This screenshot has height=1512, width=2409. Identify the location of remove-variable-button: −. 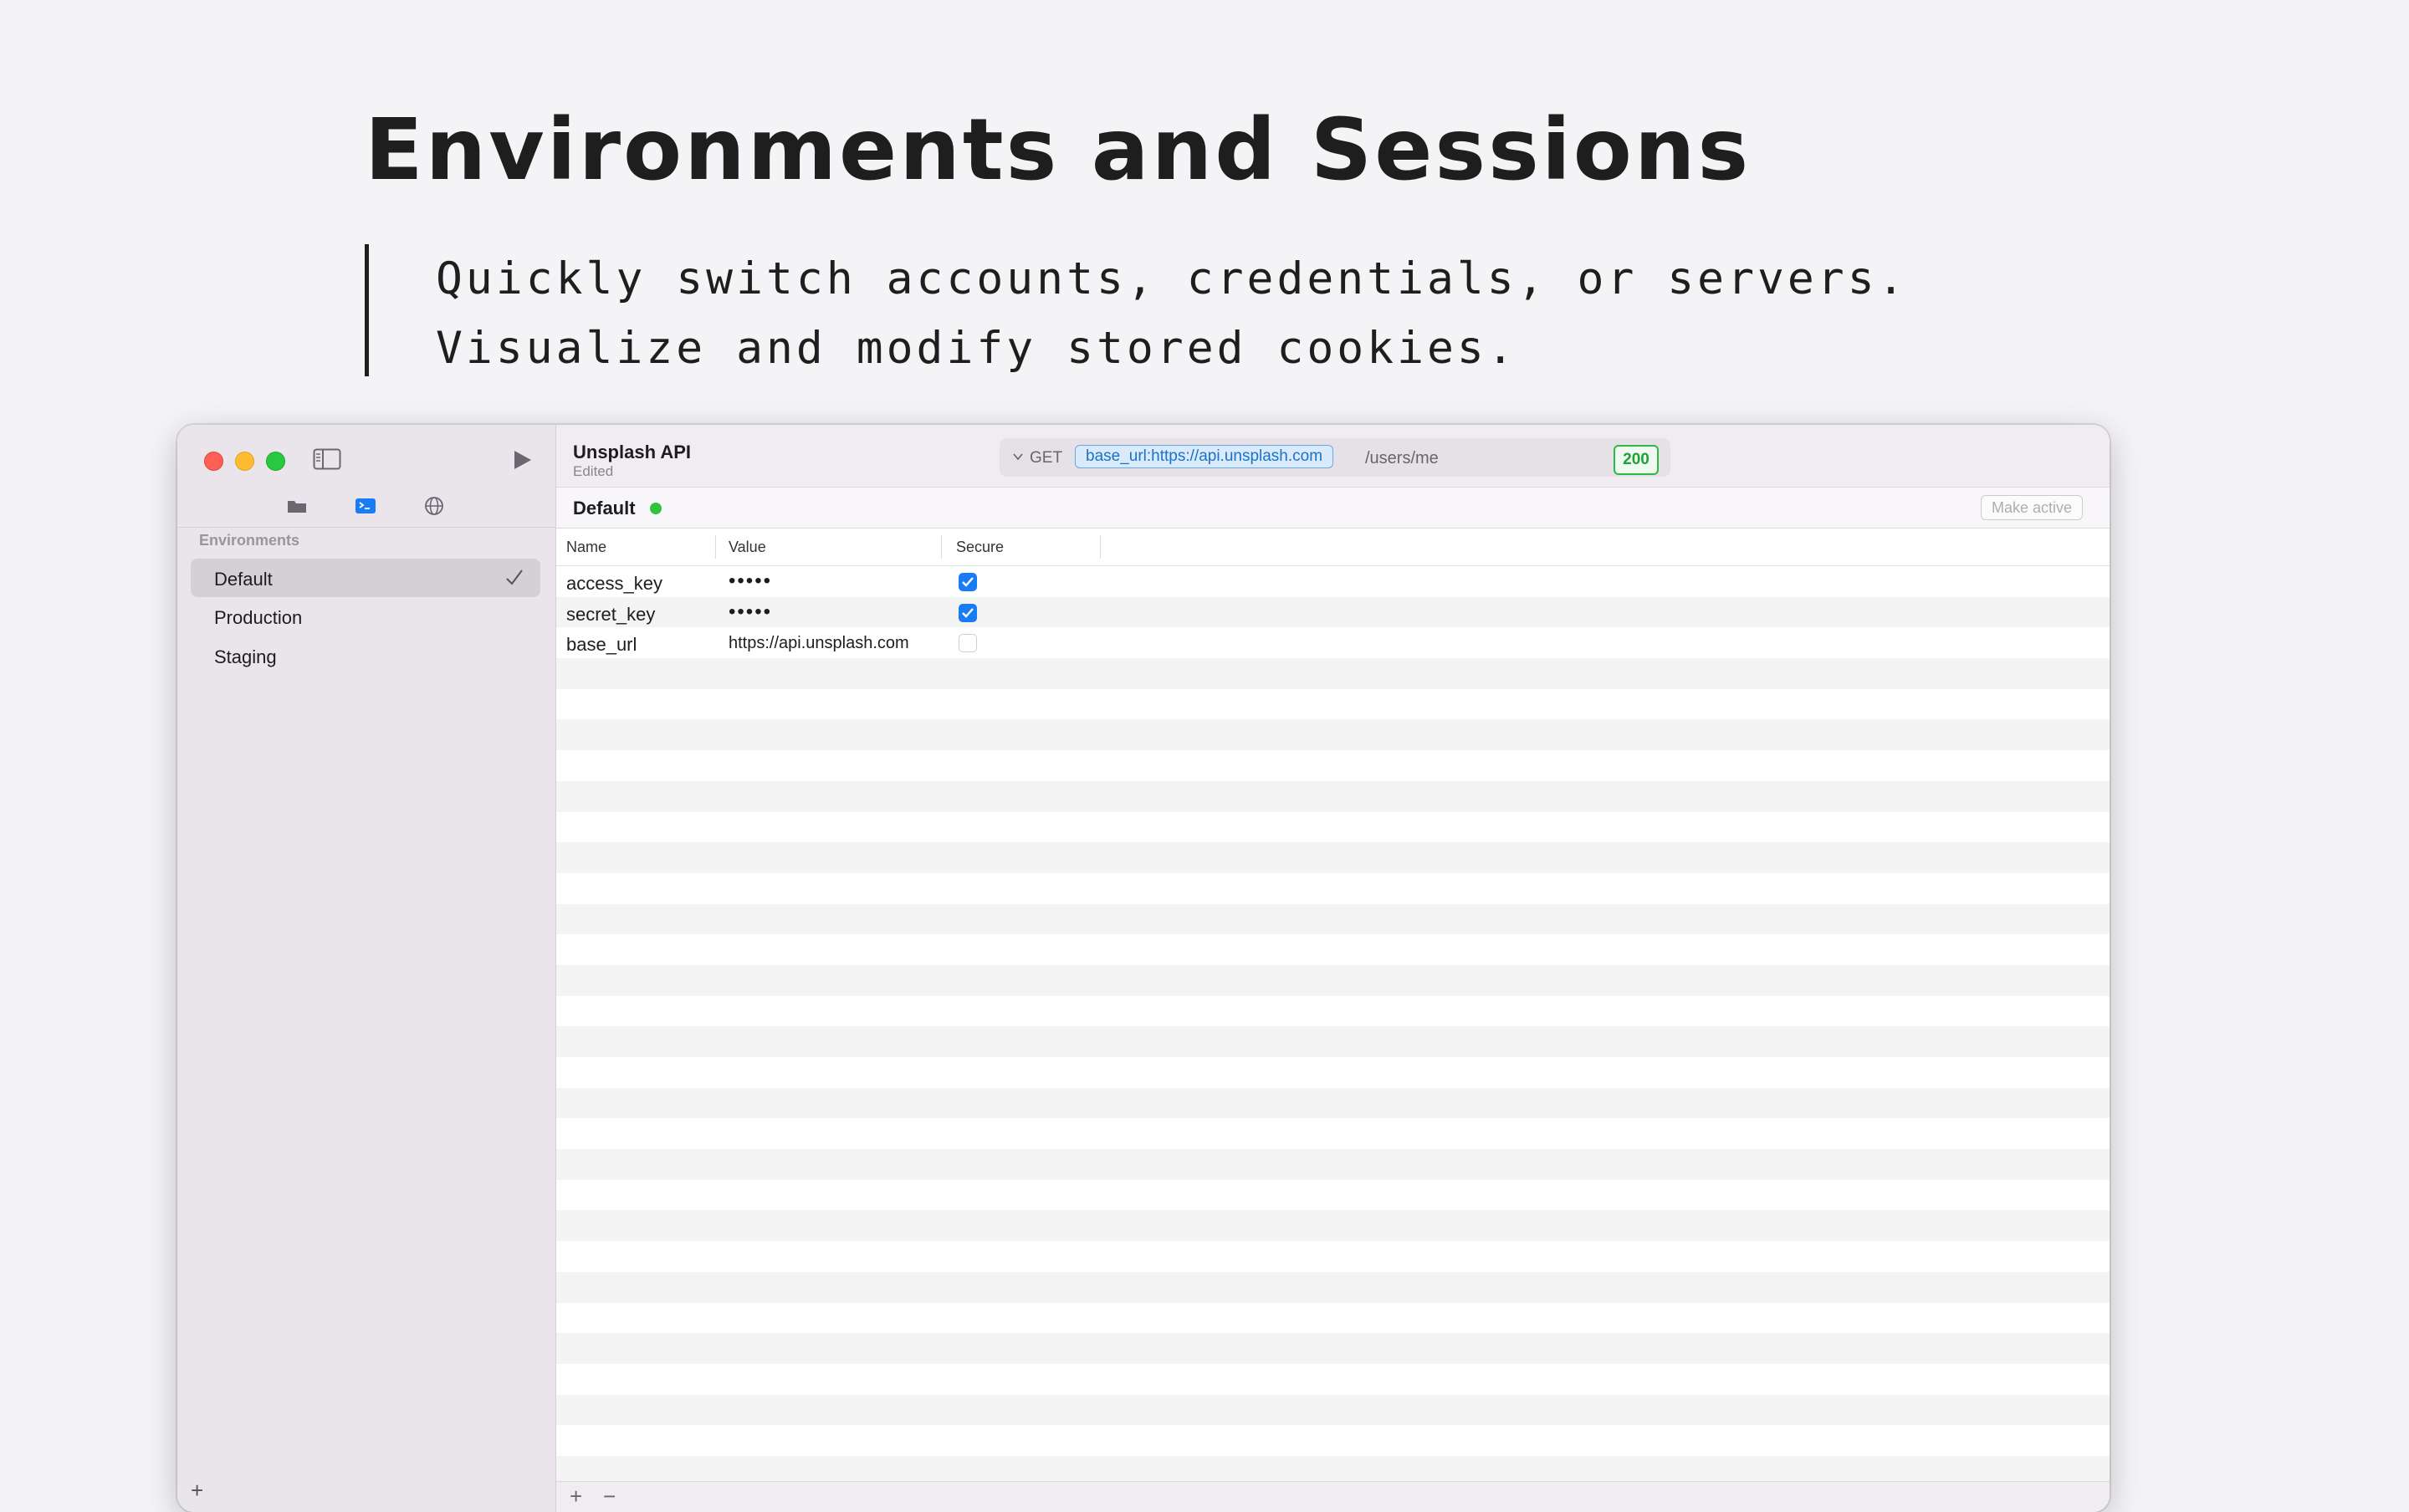
(609, 1496).